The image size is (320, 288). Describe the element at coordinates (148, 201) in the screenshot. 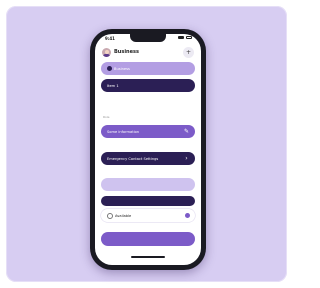

I see `list-item-dark` at that location.